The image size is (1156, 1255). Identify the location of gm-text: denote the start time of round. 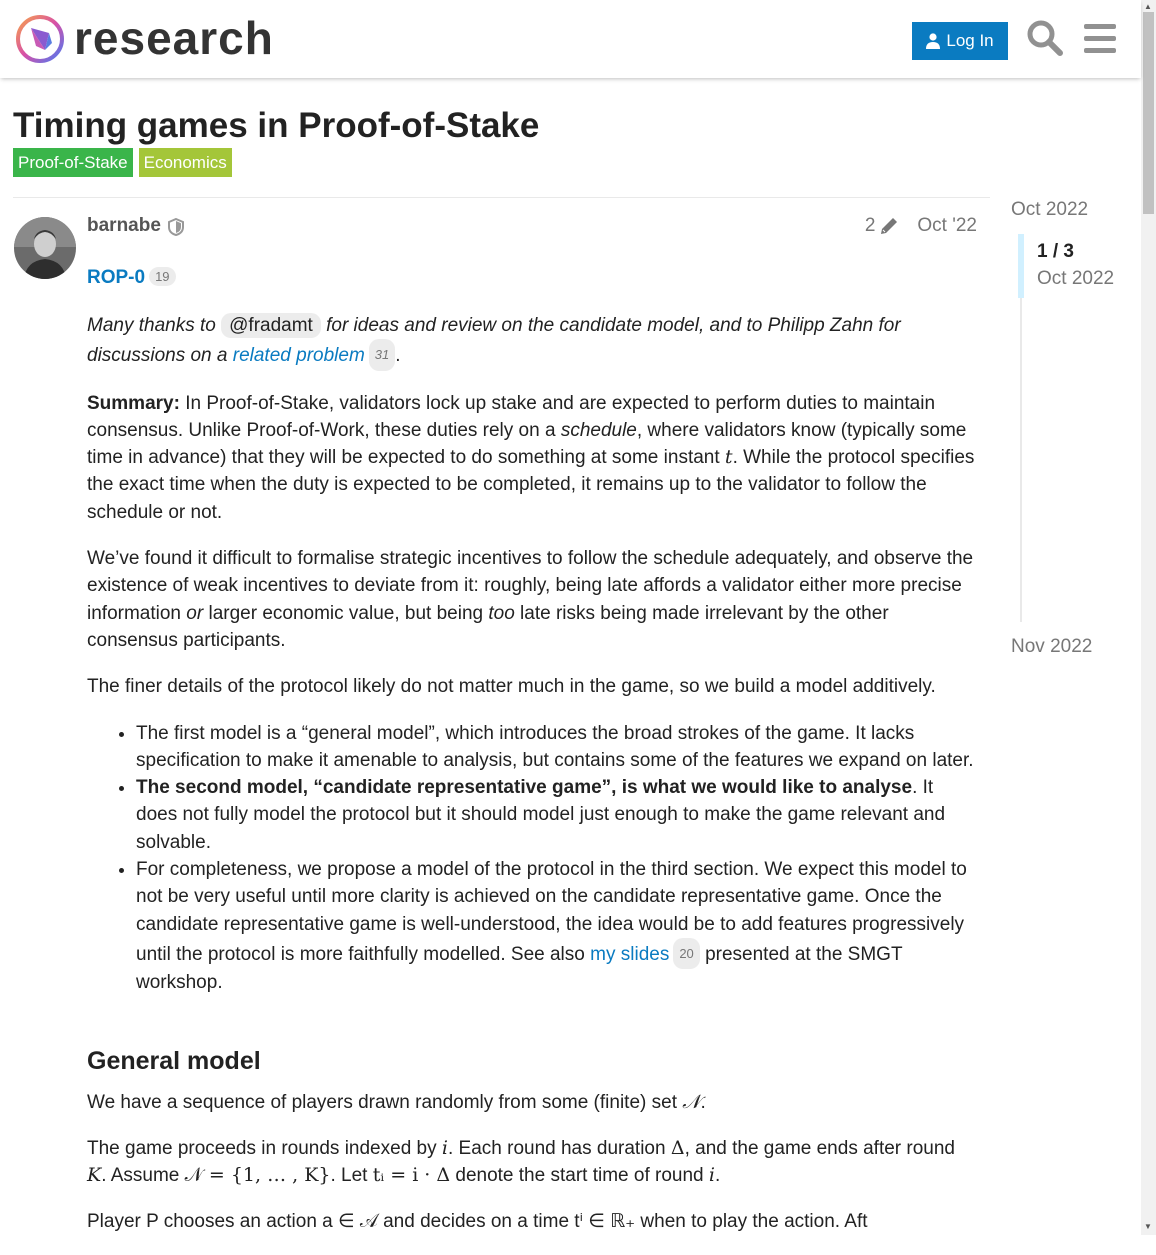
(579, 1176).